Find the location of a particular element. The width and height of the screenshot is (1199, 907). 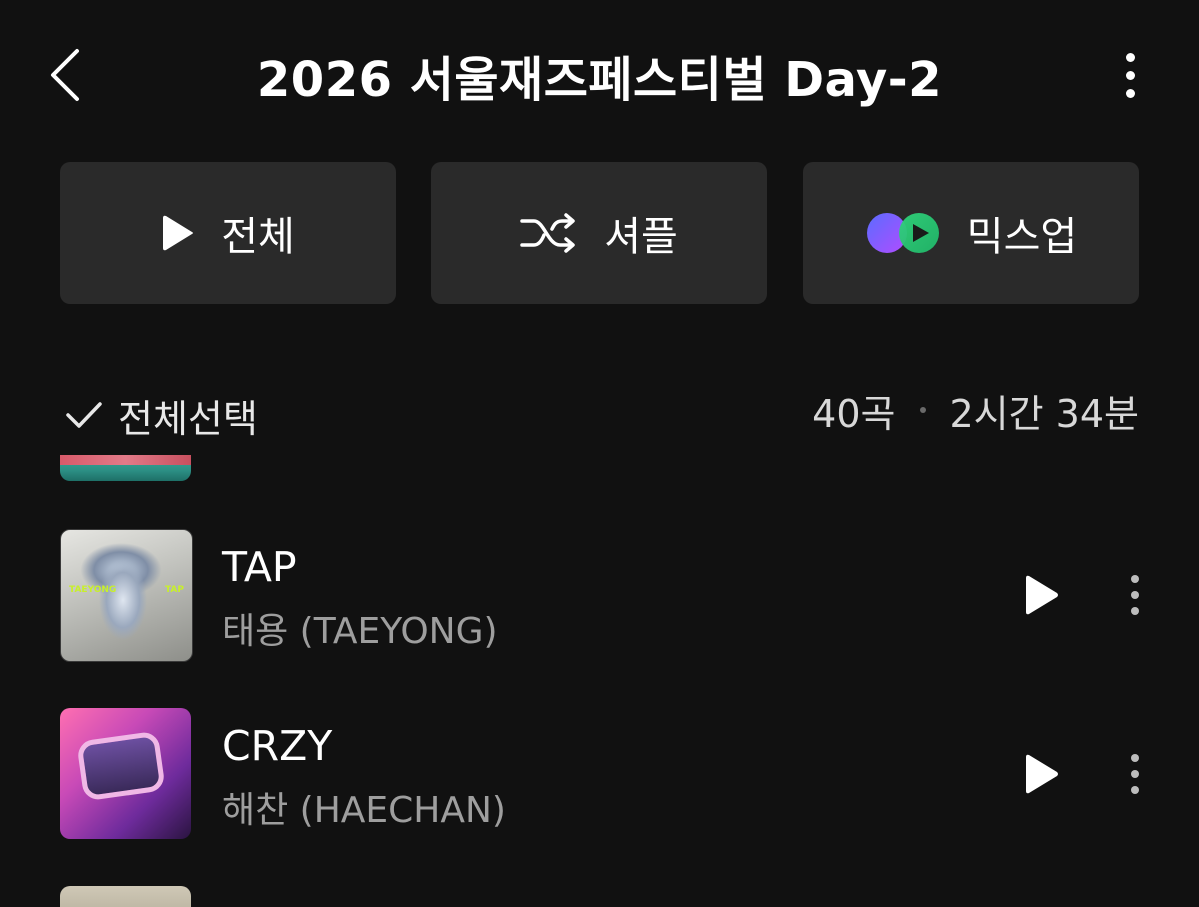

chevron-left-icon is located at coordinates (65, 75).